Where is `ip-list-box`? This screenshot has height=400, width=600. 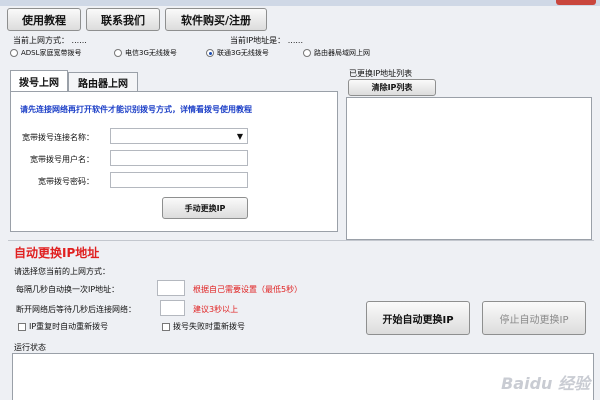 ip-list-box is located at coordinates (469, 168).